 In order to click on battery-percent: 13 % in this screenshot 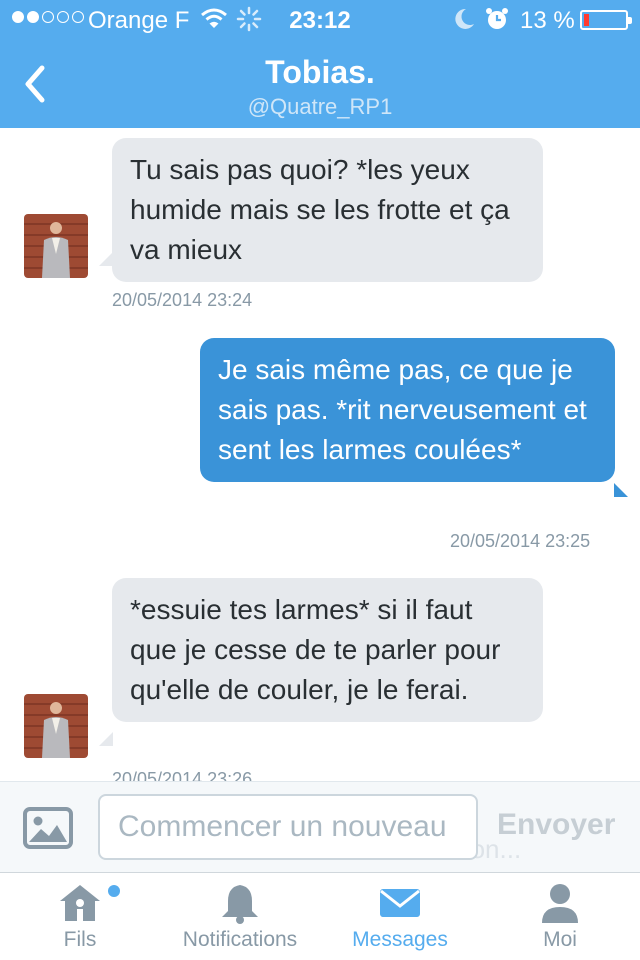, I will do `click(547, 20)`.